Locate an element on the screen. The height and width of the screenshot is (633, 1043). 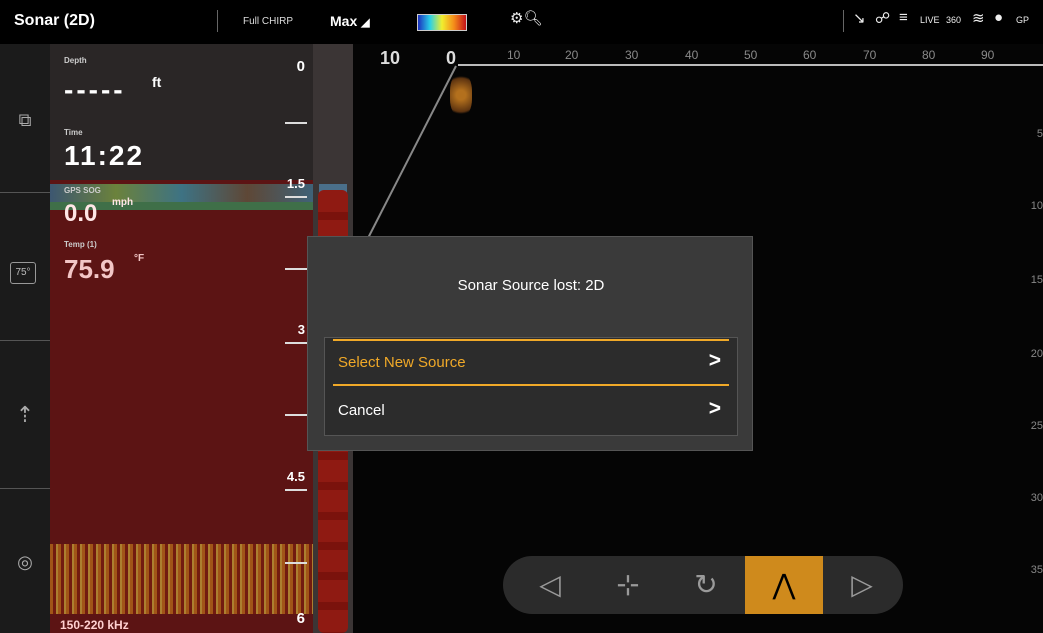
chirp-mode: Full CHIRP is located at coordinates (268, 21).